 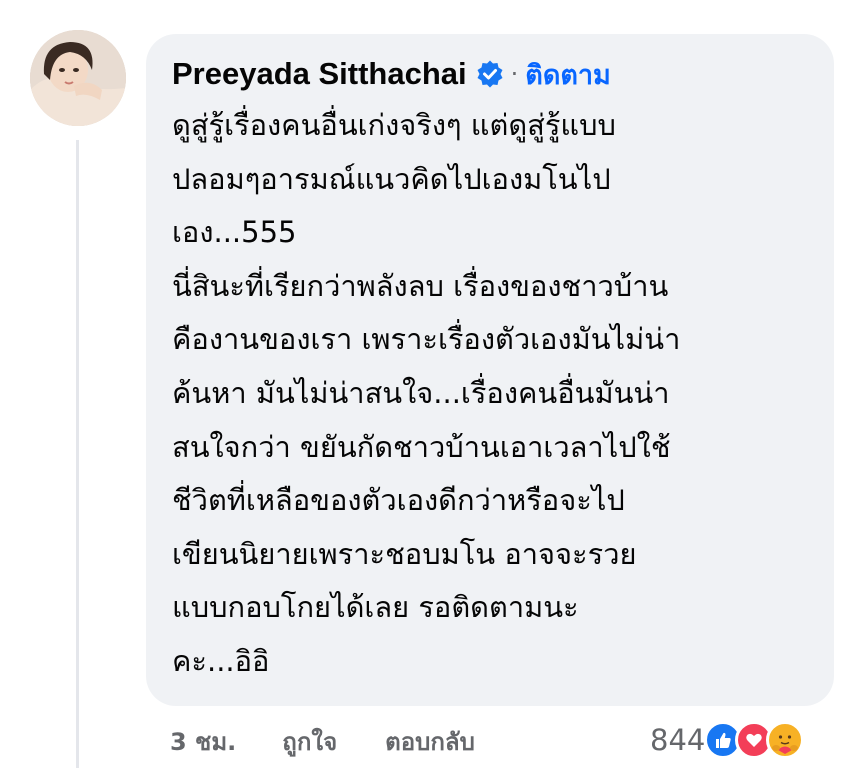 What do you see at coordinates (568, 74) in the screenshot?
I see `follow-button: ติดตาม` at bounding box center [568, 74].